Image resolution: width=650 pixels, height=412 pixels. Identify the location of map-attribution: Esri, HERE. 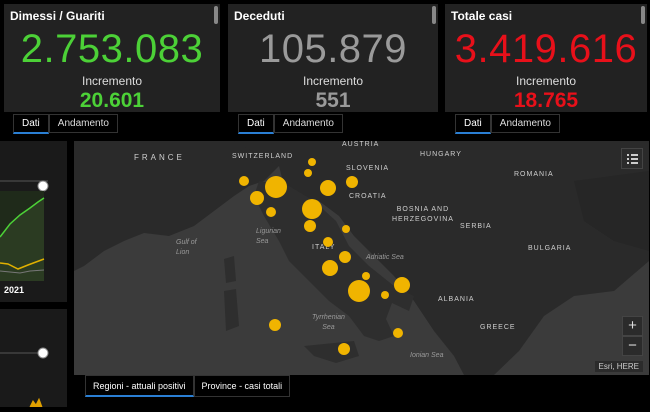
(618, 366).